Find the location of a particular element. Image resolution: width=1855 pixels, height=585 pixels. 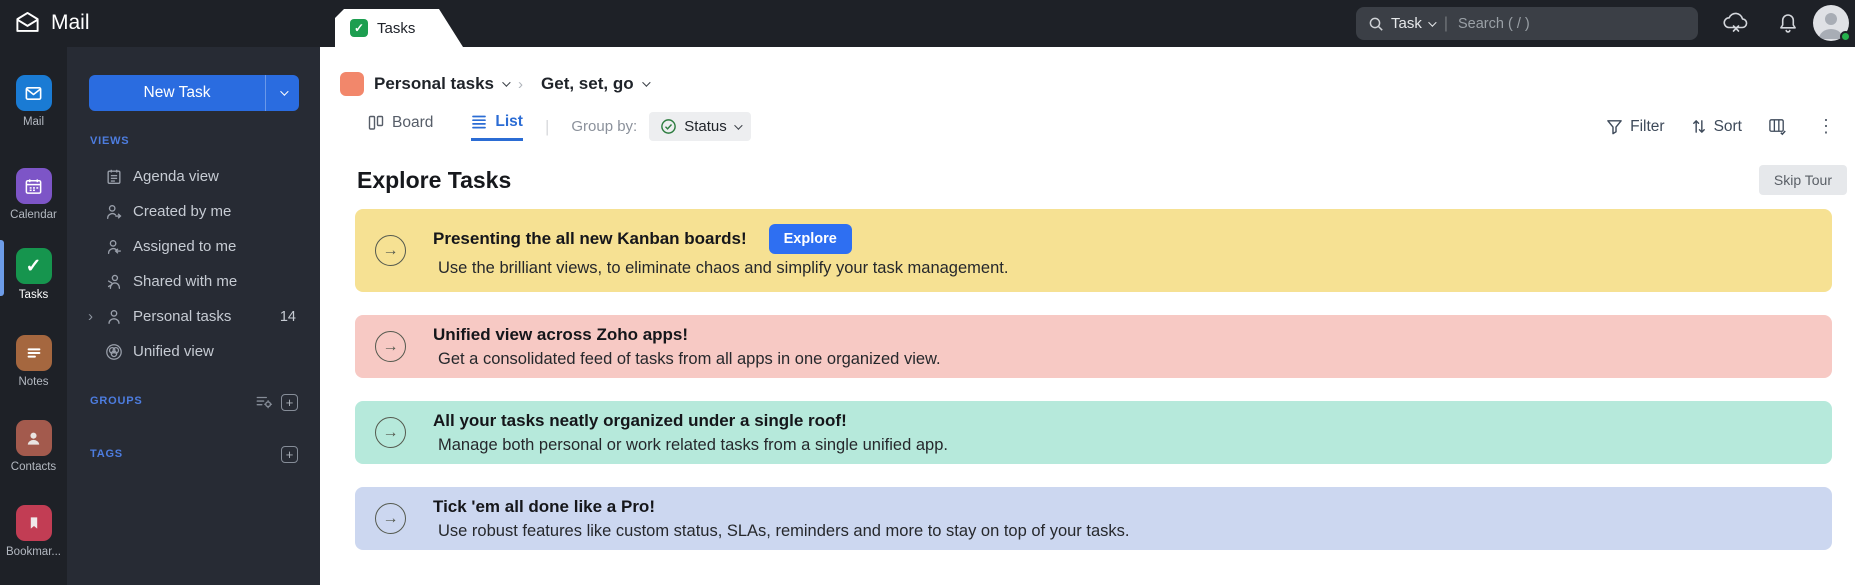

sidebar-item-created-by-me: Created by me is located at coordinates (193, 211).